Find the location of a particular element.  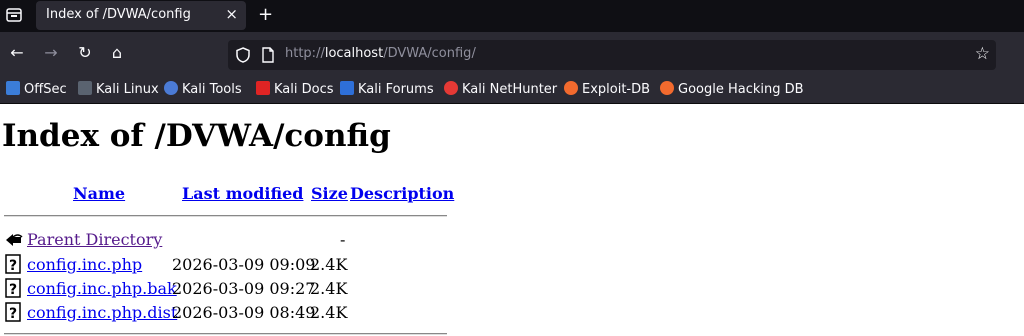

ghdb-icon is located at coordinates (667, 88).